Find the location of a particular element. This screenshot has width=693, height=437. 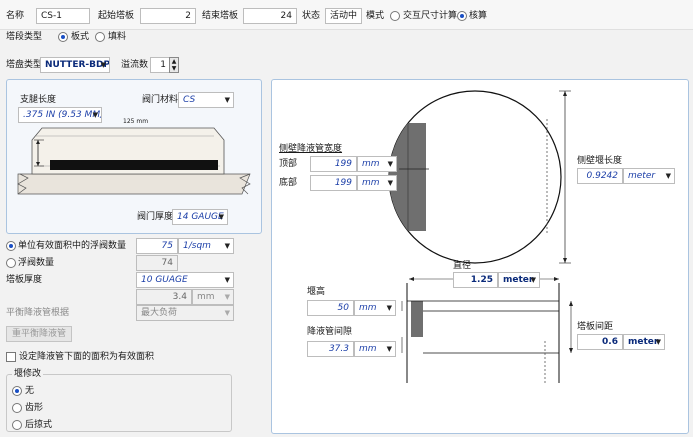

diameter-unit: meter is located at coordinates (518, 280).